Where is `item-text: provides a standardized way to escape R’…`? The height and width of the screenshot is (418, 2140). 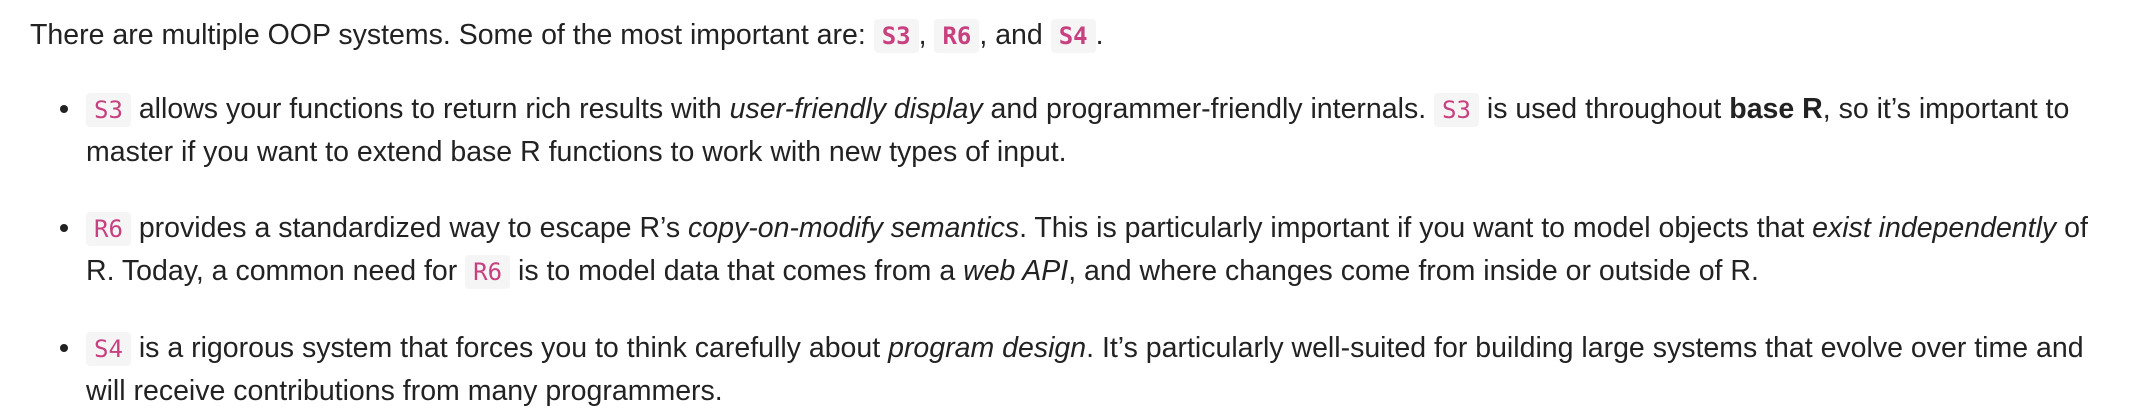 item-text: provides a standardized way to escape R’… is located at coordinates (409, 228).